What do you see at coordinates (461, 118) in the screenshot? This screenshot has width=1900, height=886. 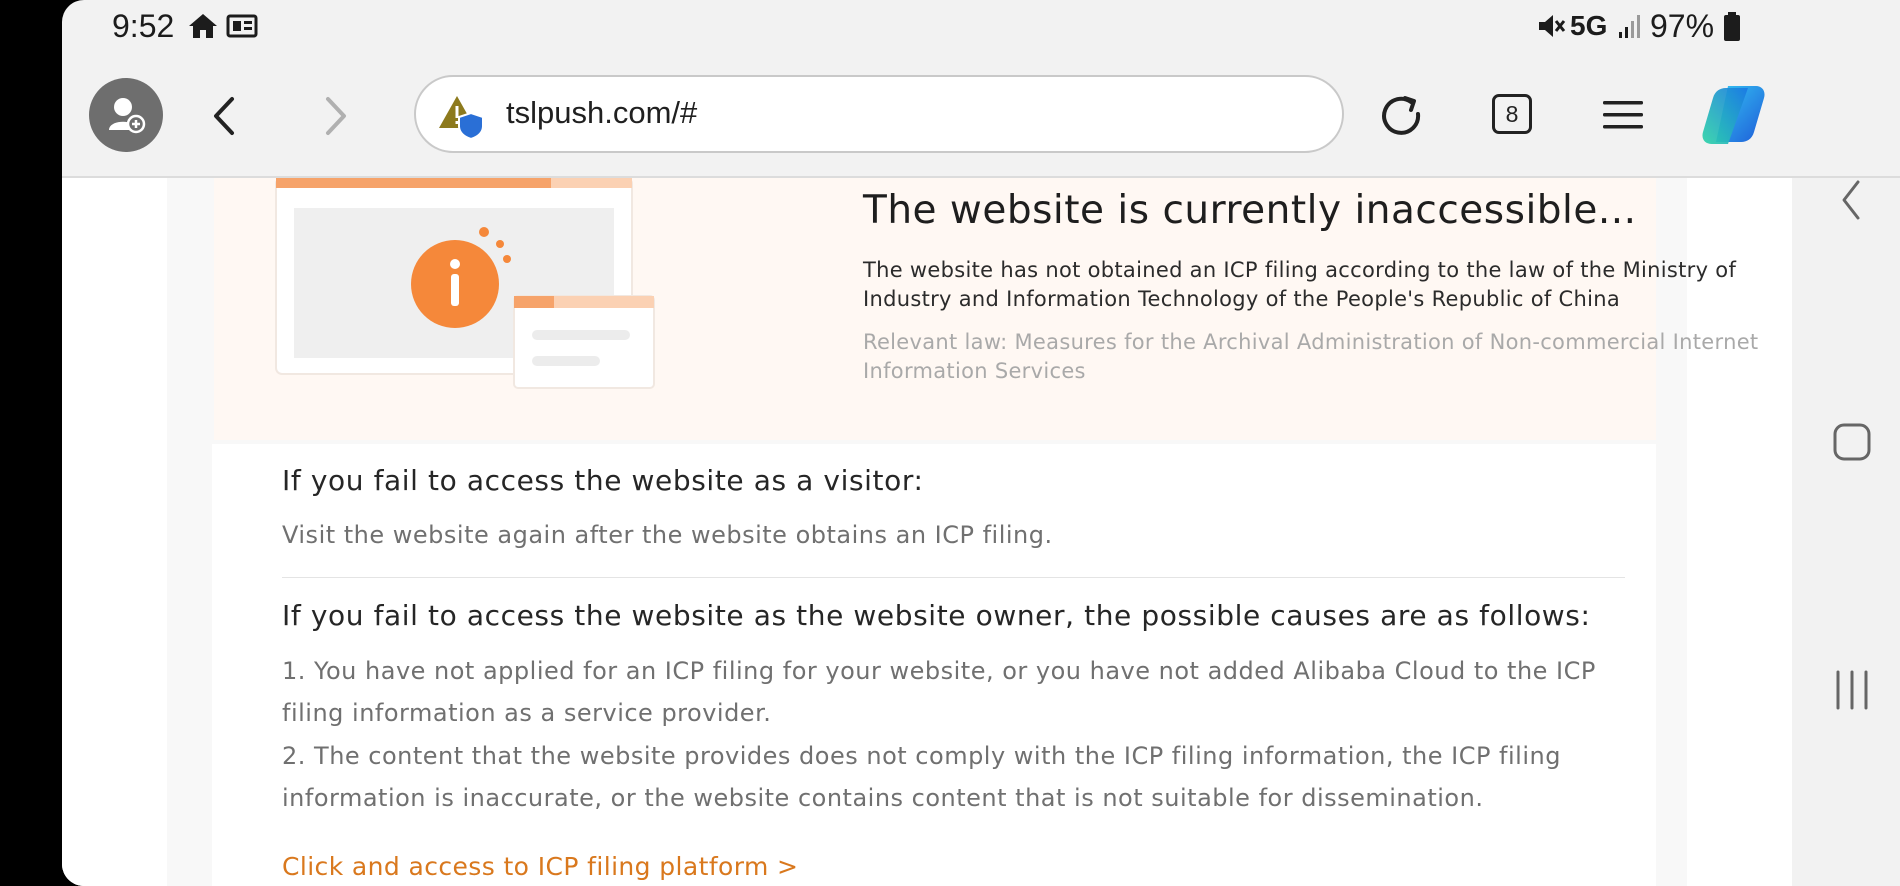 I see `site-warning-icon` at bounding box center [461, 118].